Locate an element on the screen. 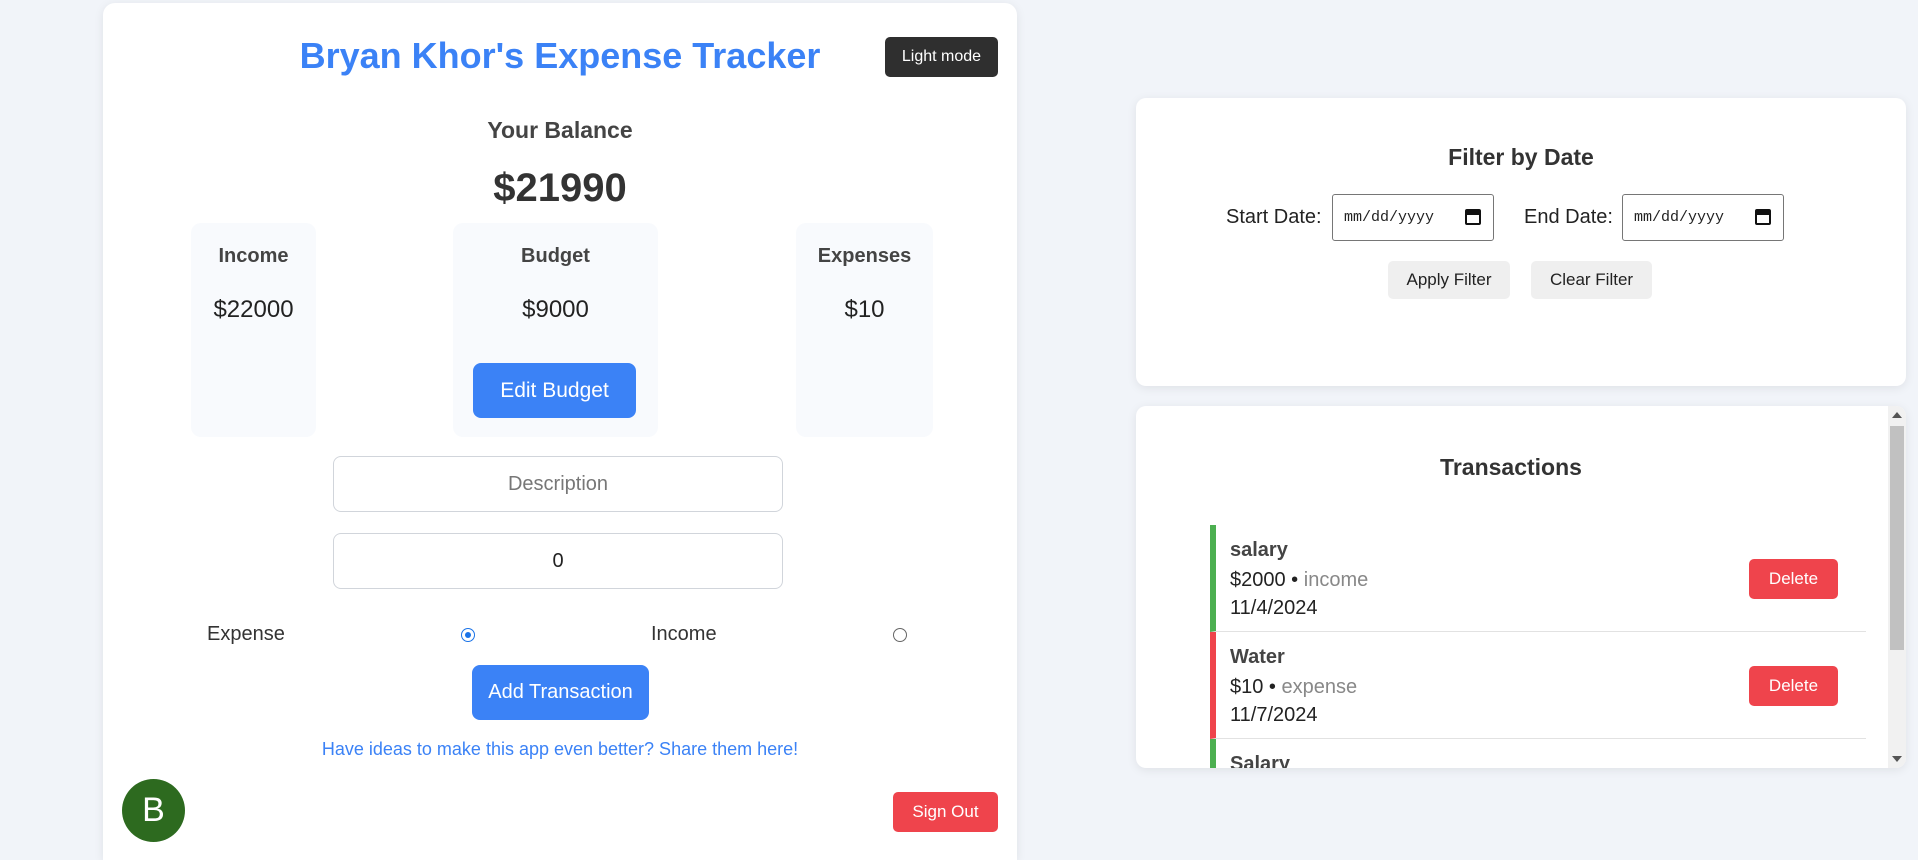  start-date-input: mm/dd/yyyy is located at coordinates (1413, 217).